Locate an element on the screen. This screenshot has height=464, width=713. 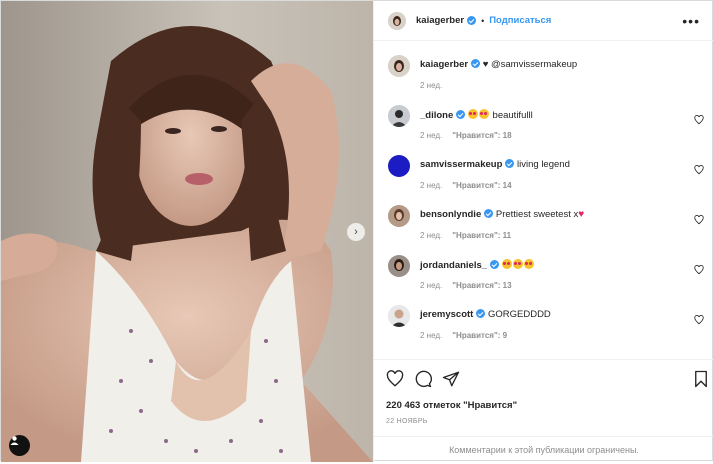
comment-meta: 2 нед. "Нравится": 14 is located at coordinates (466, 185).